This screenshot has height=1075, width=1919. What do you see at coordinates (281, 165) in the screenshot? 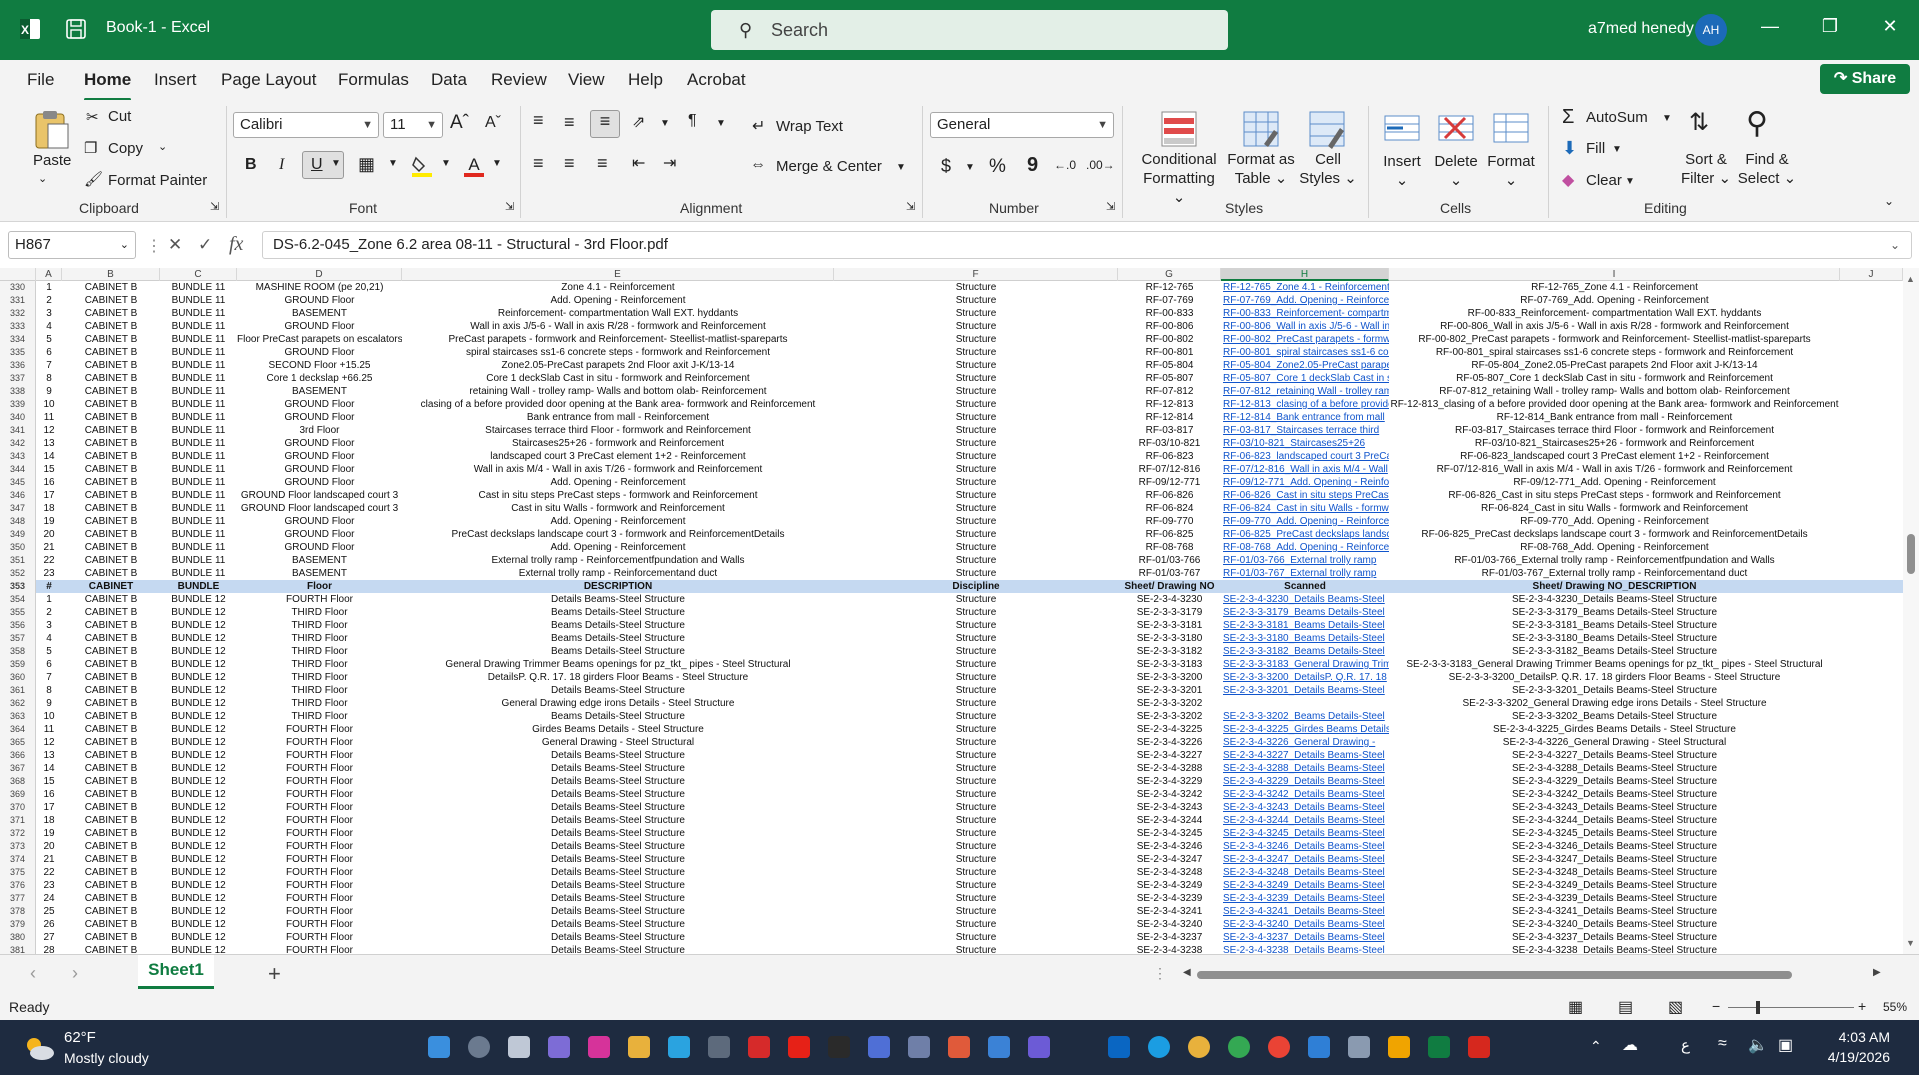
I see `italic-button: I` at bounding box center [281, 165].